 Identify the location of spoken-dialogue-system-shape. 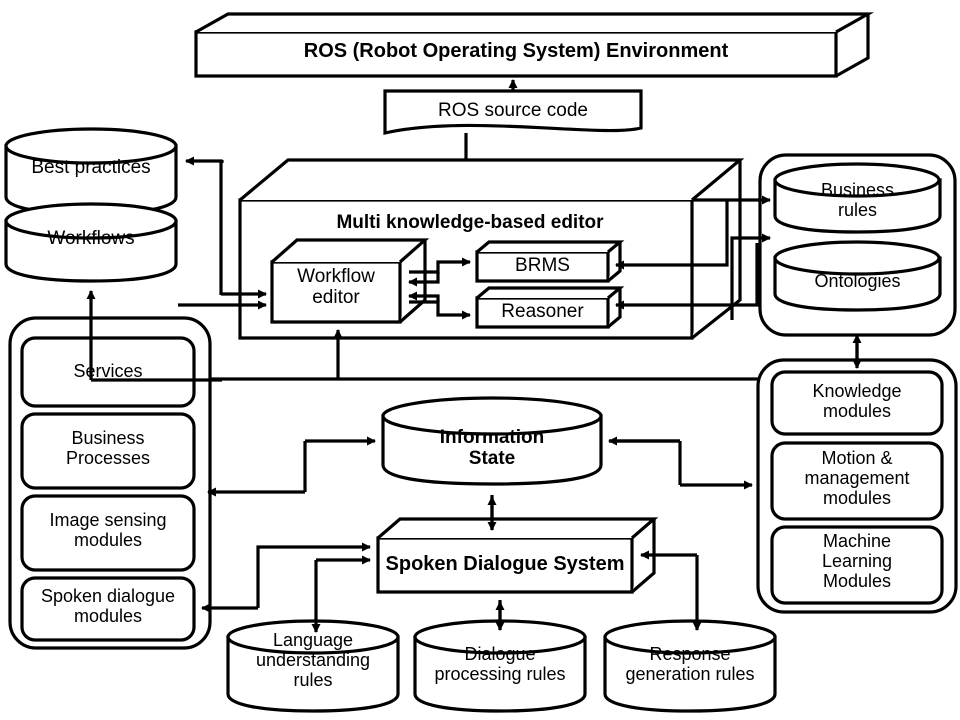
(517, 555).